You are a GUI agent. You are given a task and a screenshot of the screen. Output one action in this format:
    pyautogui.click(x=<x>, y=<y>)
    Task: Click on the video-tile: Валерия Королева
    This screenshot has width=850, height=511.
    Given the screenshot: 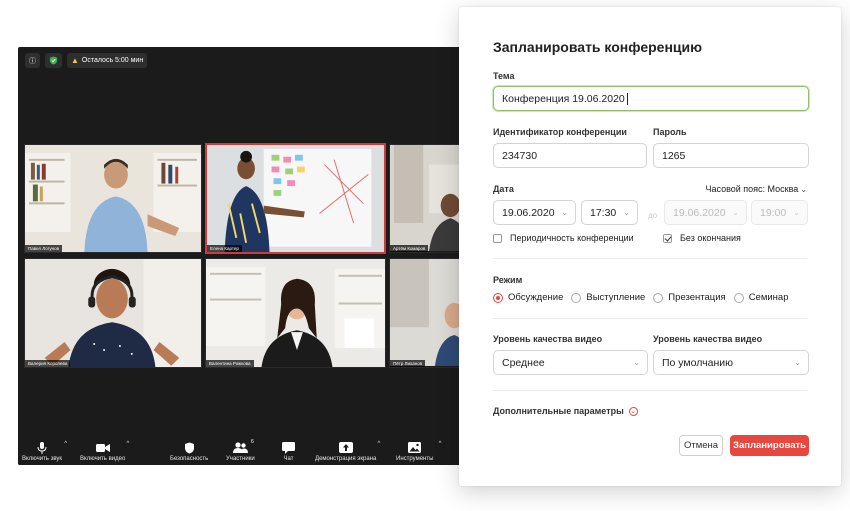 What is the action you would take?
    pyautogui.click(x=113, y=313)
    